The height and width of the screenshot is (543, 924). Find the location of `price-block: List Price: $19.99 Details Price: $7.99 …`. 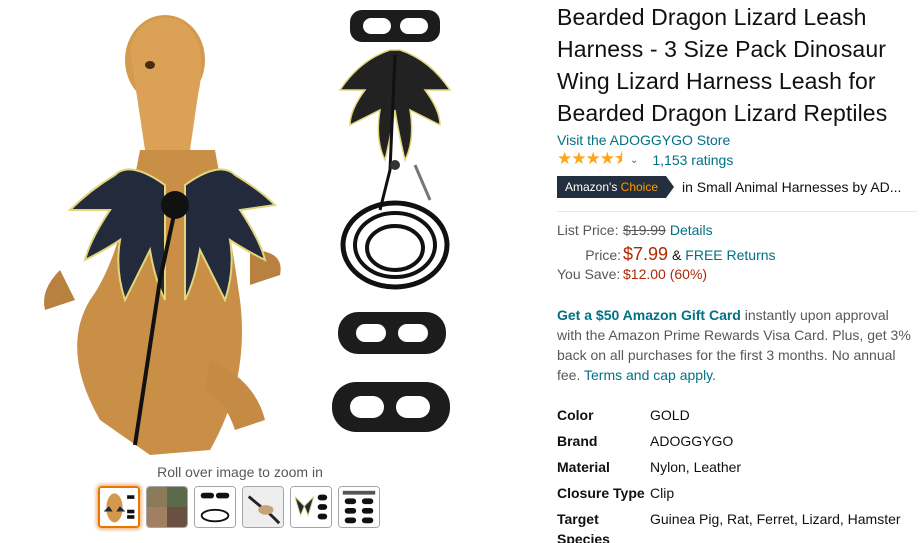

price-block: List Price: $19.99 Details Price: $7.99 … is located at coordinates (737, 255).